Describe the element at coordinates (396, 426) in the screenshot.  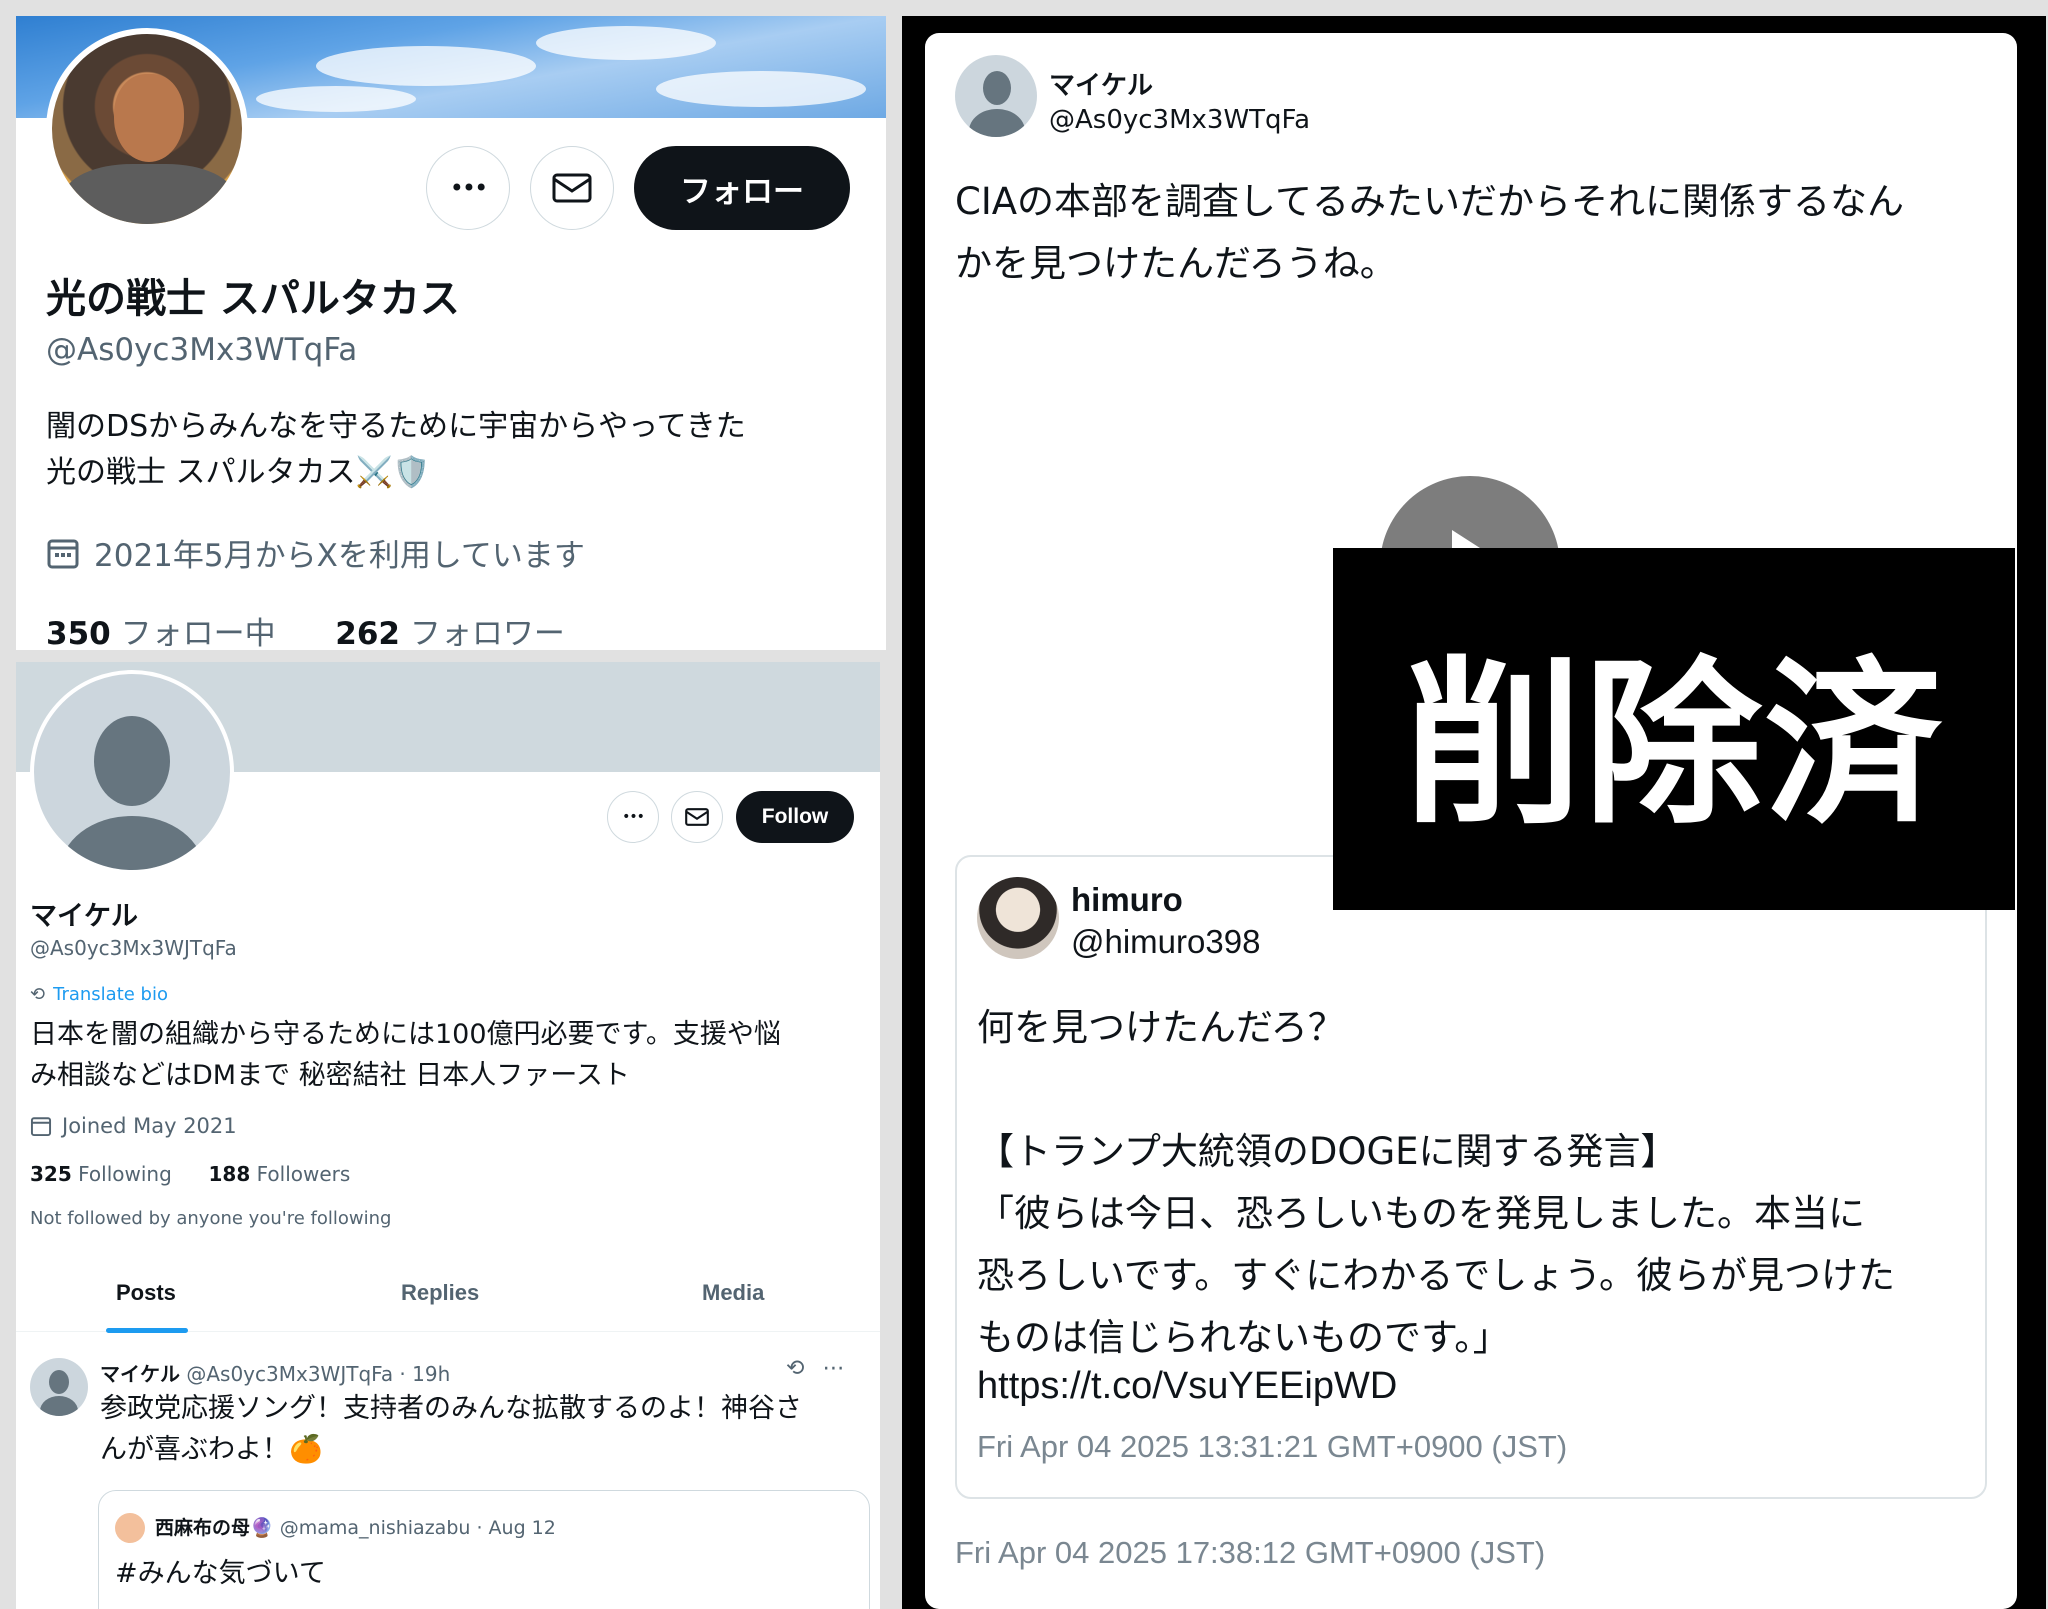
I see `bio-line: 闇のDSからみんなを守るために宇宙からやってきた` at that location.